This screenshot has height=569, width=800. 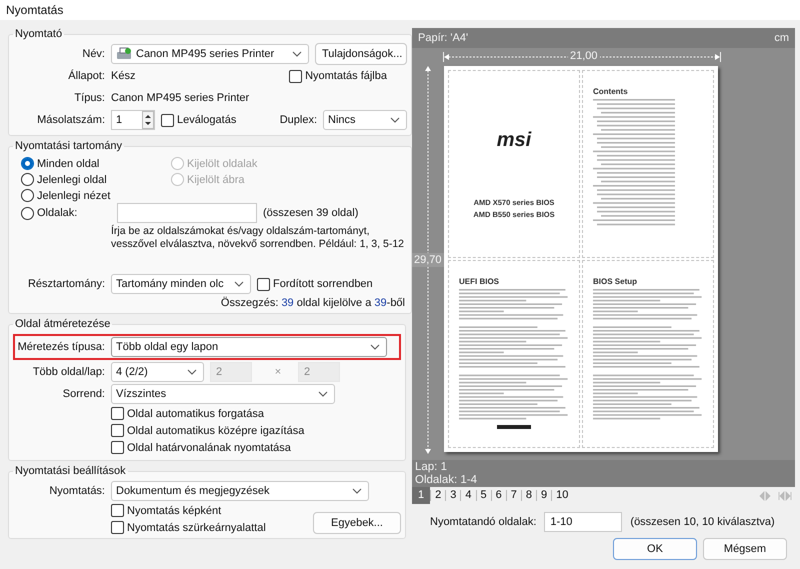 I want to click on field-label: Sorrend:, so click(x=83, y=394).